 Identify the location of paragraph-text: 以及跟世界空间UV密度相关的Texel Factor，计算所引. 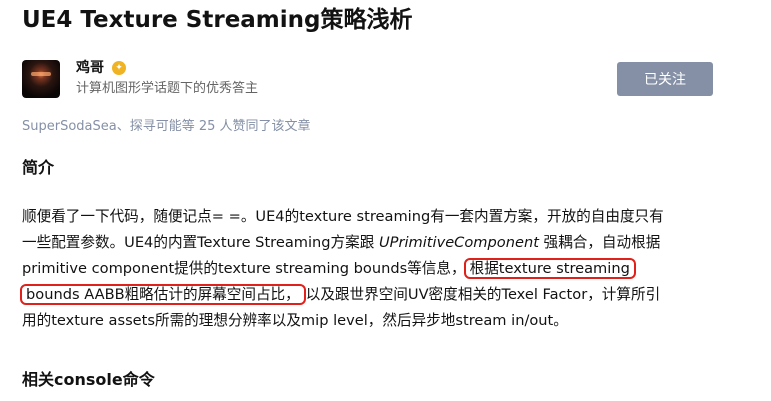
(483, 294).